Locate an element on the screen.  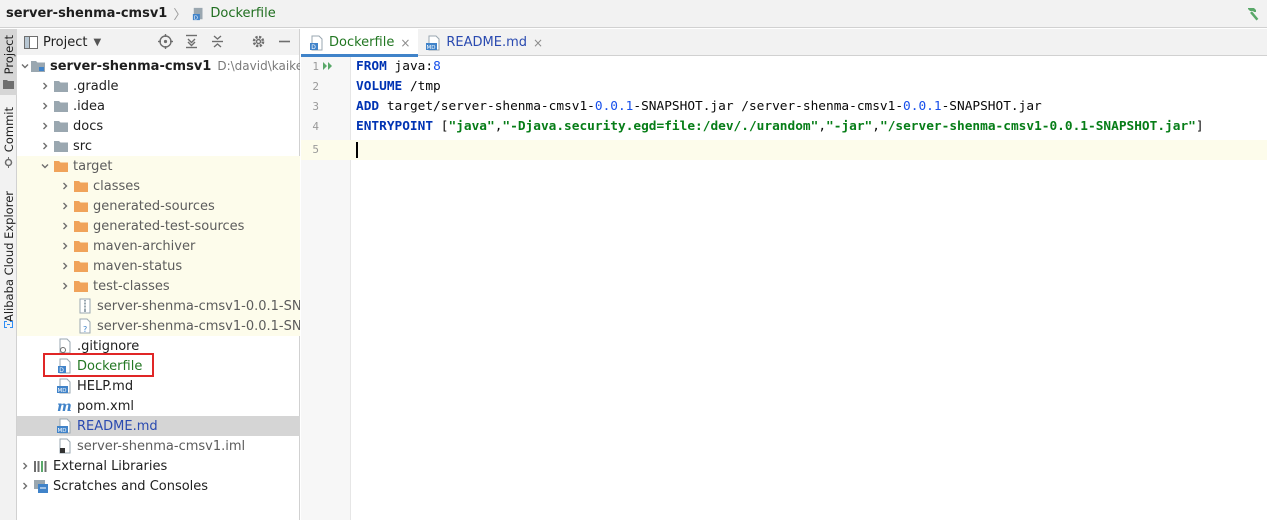
minimize-icon is located at coordinates (284, 41).